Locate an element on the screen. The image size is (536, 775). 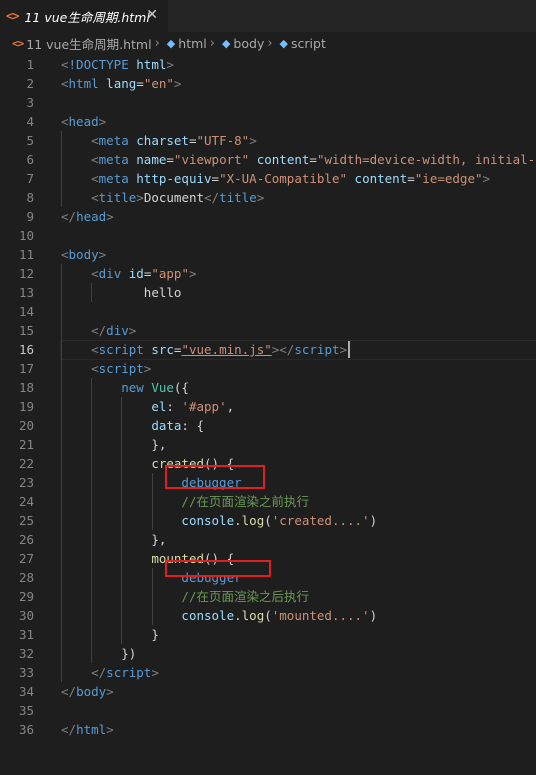
code-line: 13 hello is located at coordinates (268, 292).